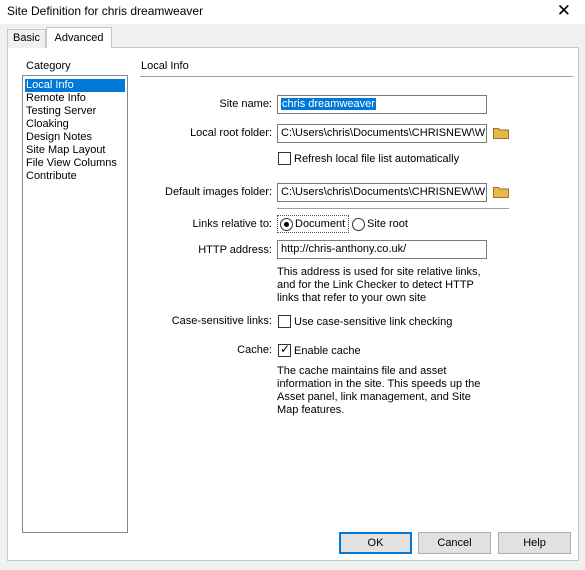 The width and height of the screenshot is (585, 570). Describe the element at coordinates (358, 224) in the screenshot. I see `site-root-radio` at that location.